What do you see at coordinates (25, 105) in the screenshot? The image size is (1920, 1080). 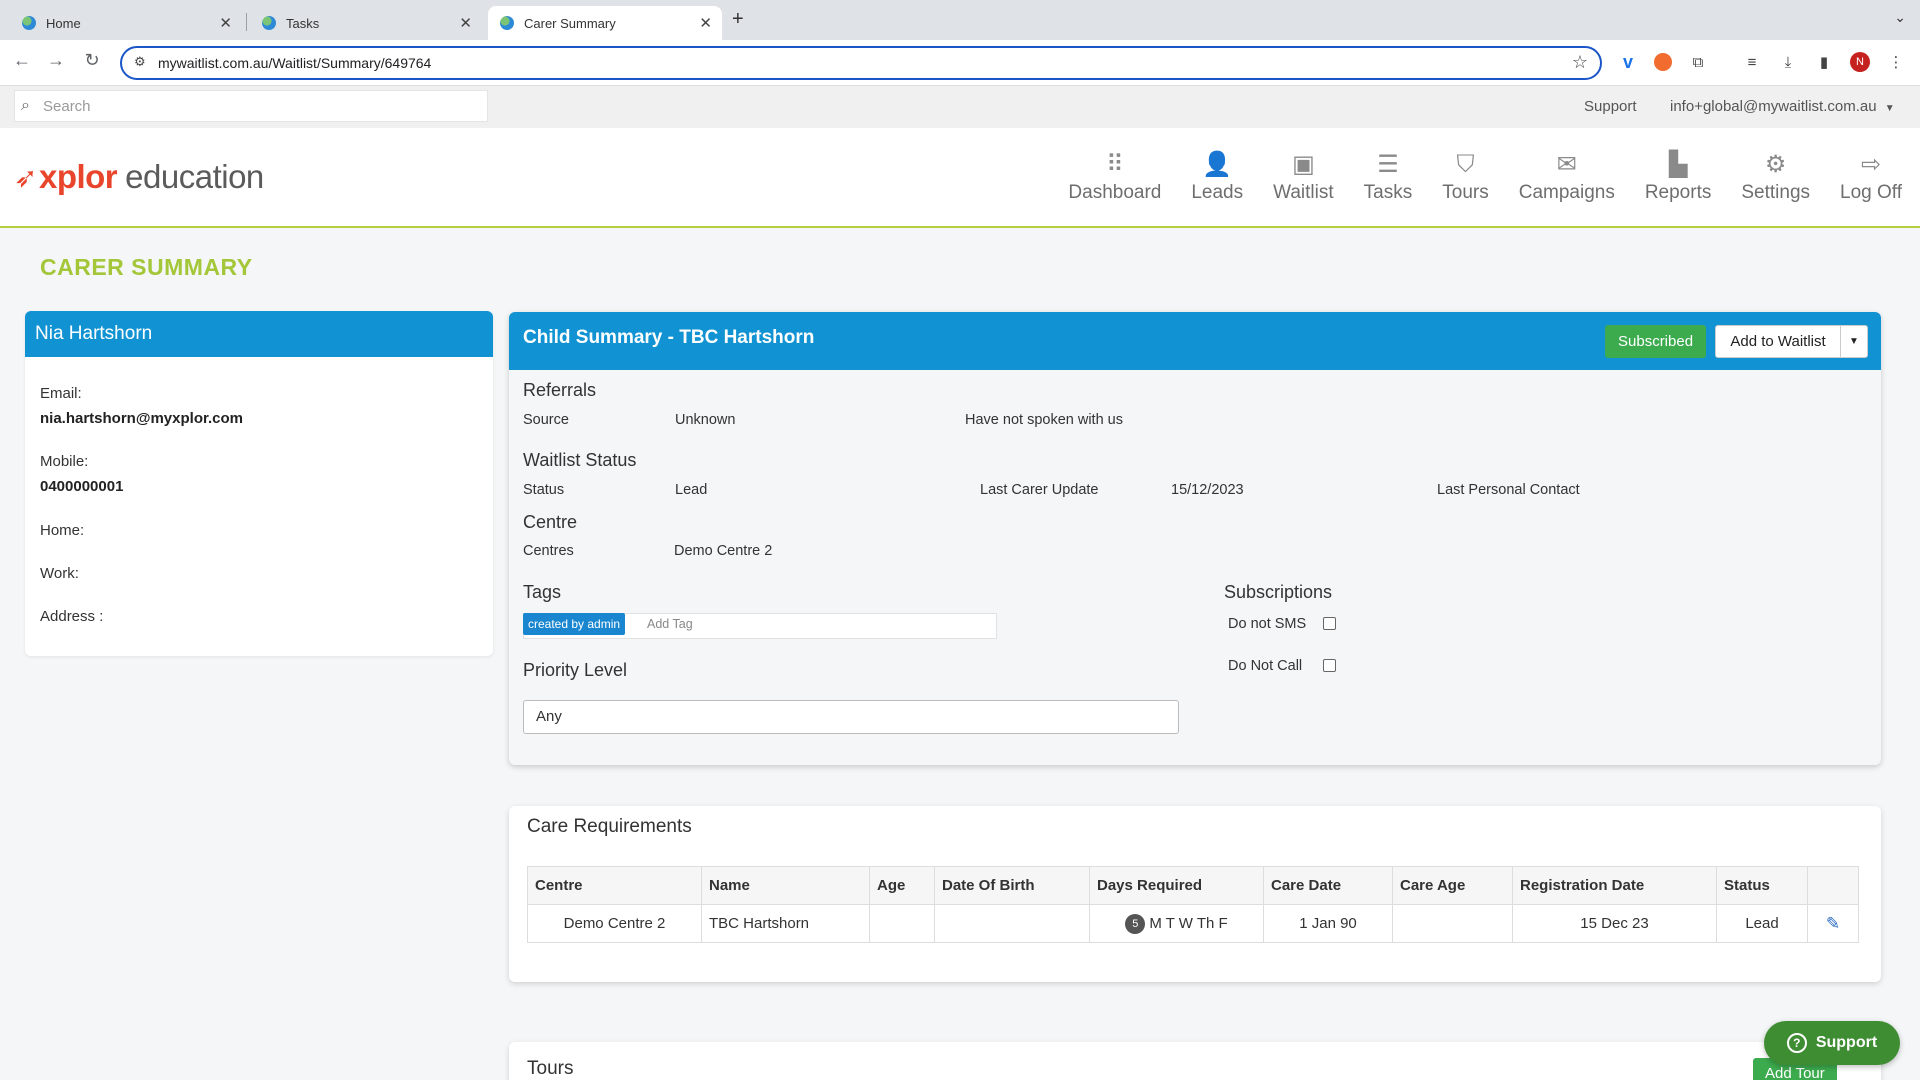 I see `search-icon: ⌕` at bounding box center [25, 105].